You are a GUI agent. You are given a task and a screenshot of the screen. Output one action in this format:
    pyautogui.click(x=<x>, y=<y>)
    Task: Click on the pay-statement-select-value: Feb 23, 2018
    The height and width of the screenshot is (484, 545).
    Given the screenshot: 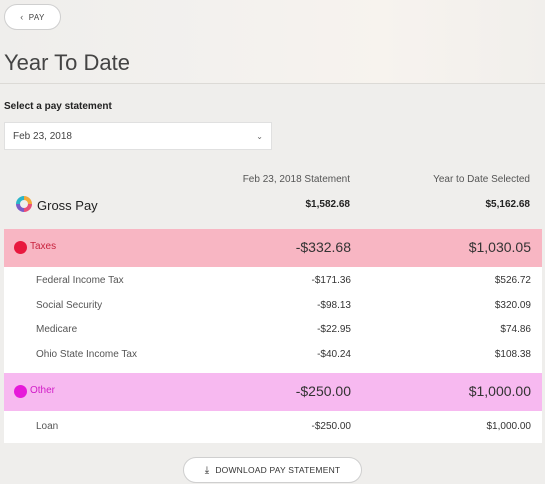 What is the action you would take?
    pyautogui.click(x=42, y=136)
    